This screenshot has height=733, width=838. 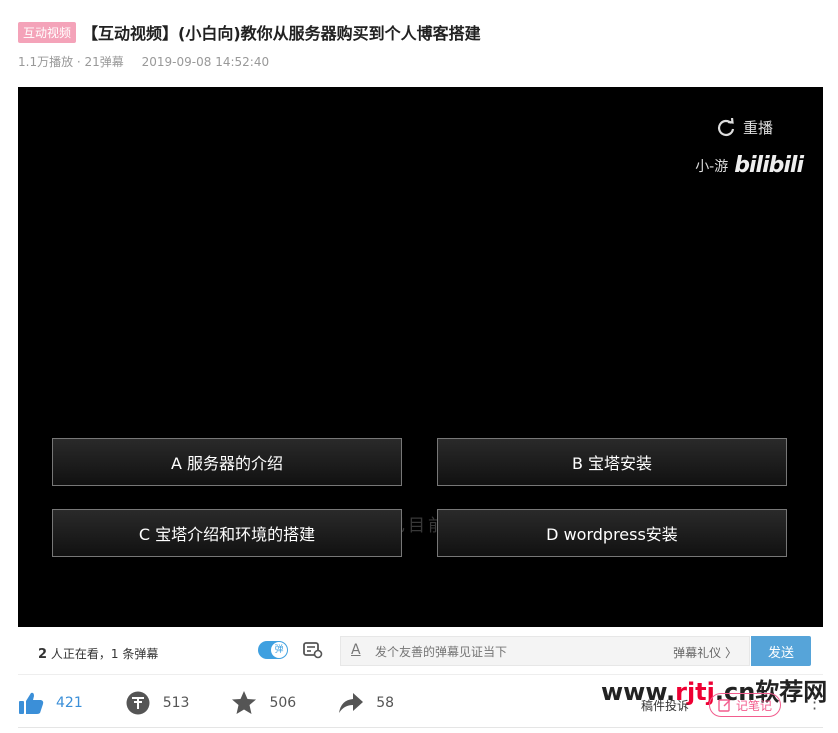 I want to click on coin-icon, so click(x=138, y=703).